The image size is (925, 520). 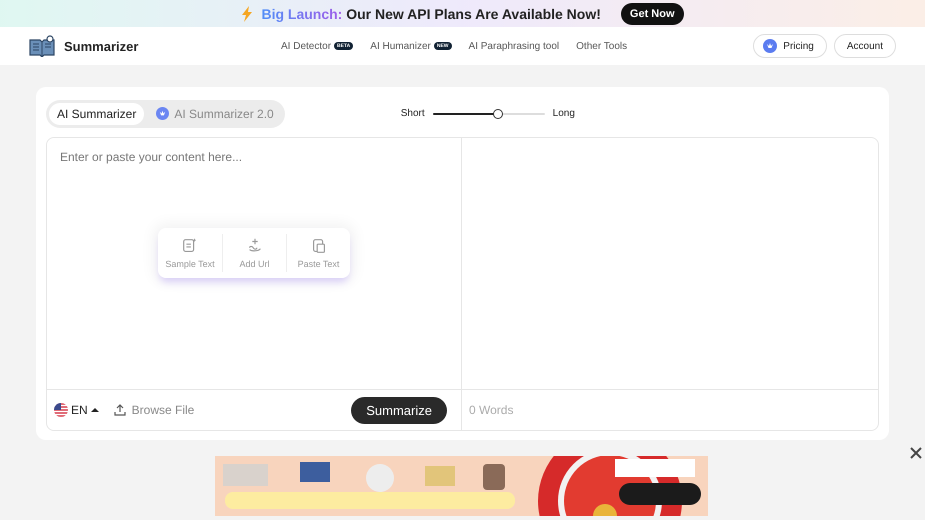 I want to click on announcement-text: Big Launch: Our New API Plans Are Available Now!, so click(x=431, y=14).